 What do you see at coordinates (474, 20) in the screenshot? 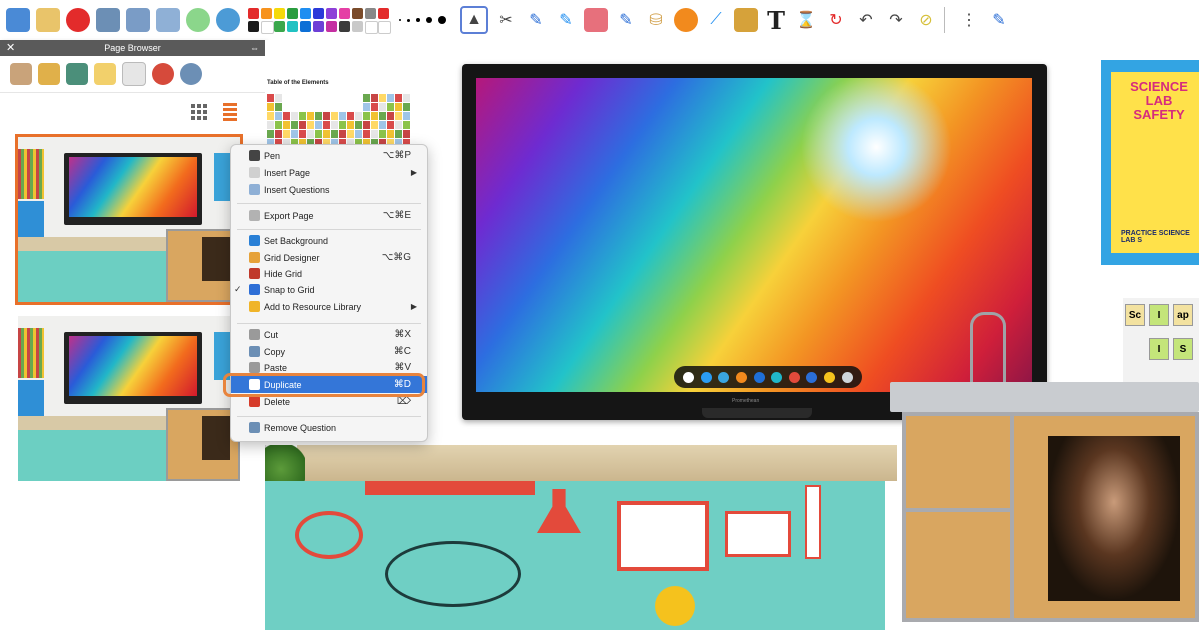
I see `select-icon: ▲` at bounding box center [474, 20].